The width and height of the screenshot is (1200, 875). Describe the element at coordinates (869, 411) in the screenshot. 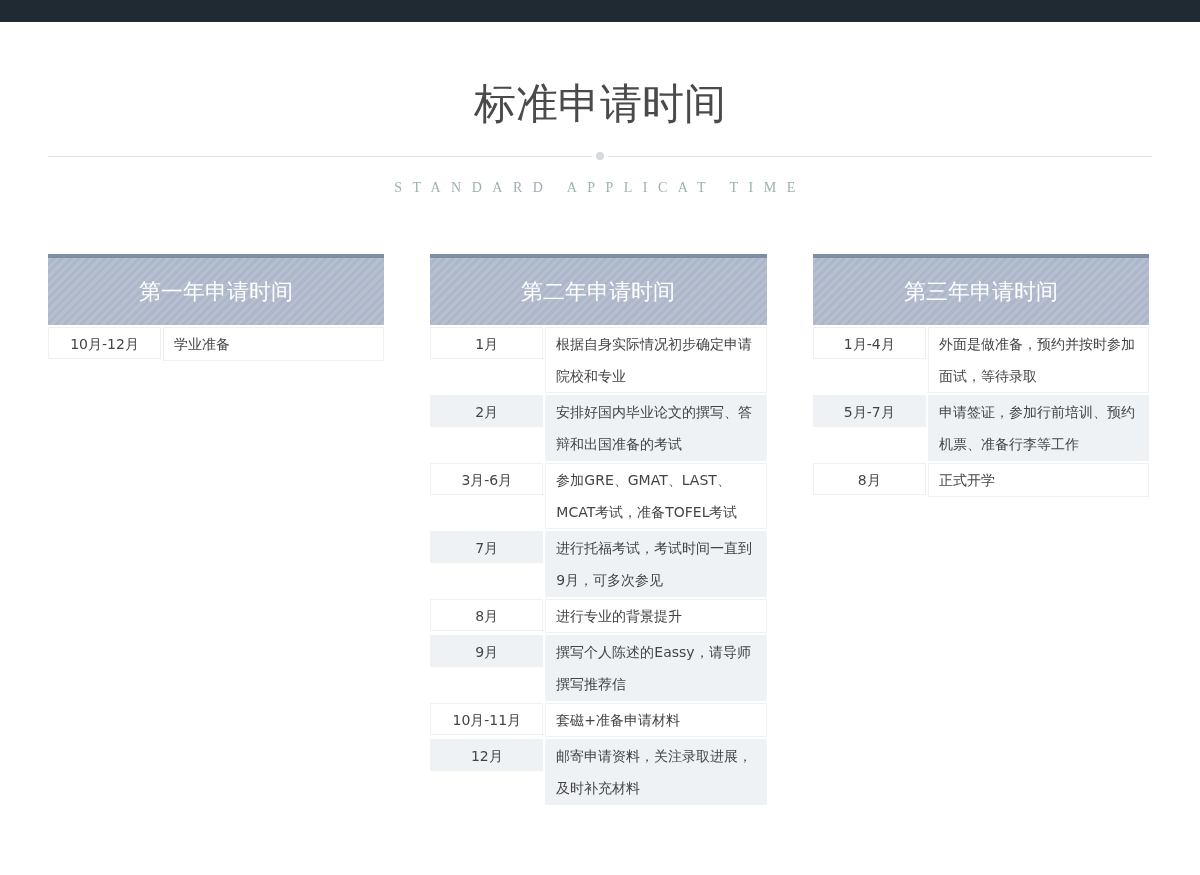

I see `month-cell: 5月-7月` at that location.